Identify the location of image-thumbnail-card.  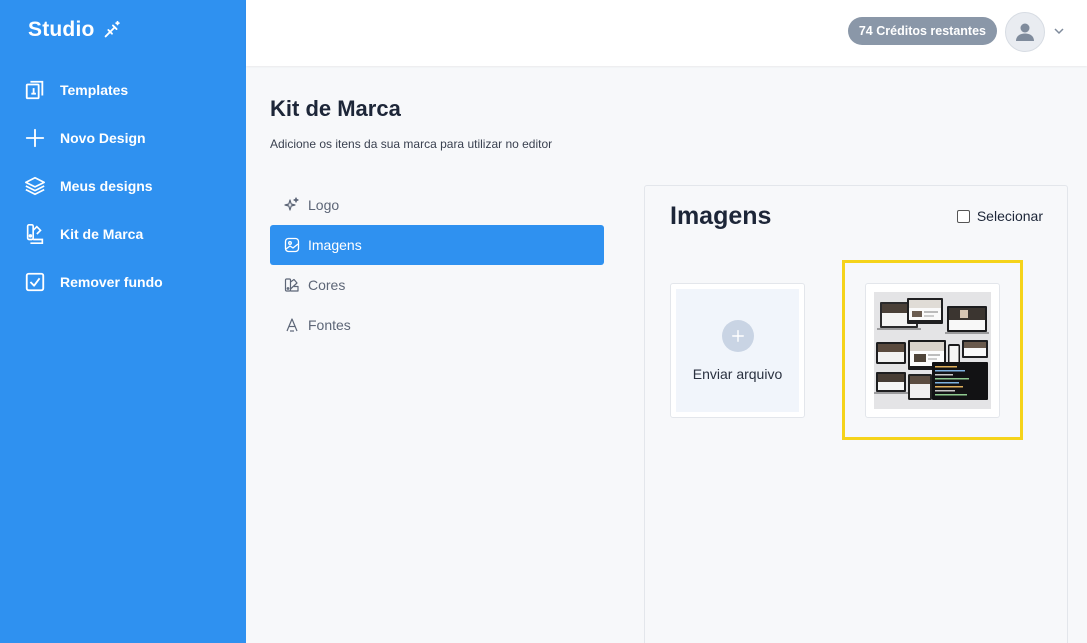
(932, 350).